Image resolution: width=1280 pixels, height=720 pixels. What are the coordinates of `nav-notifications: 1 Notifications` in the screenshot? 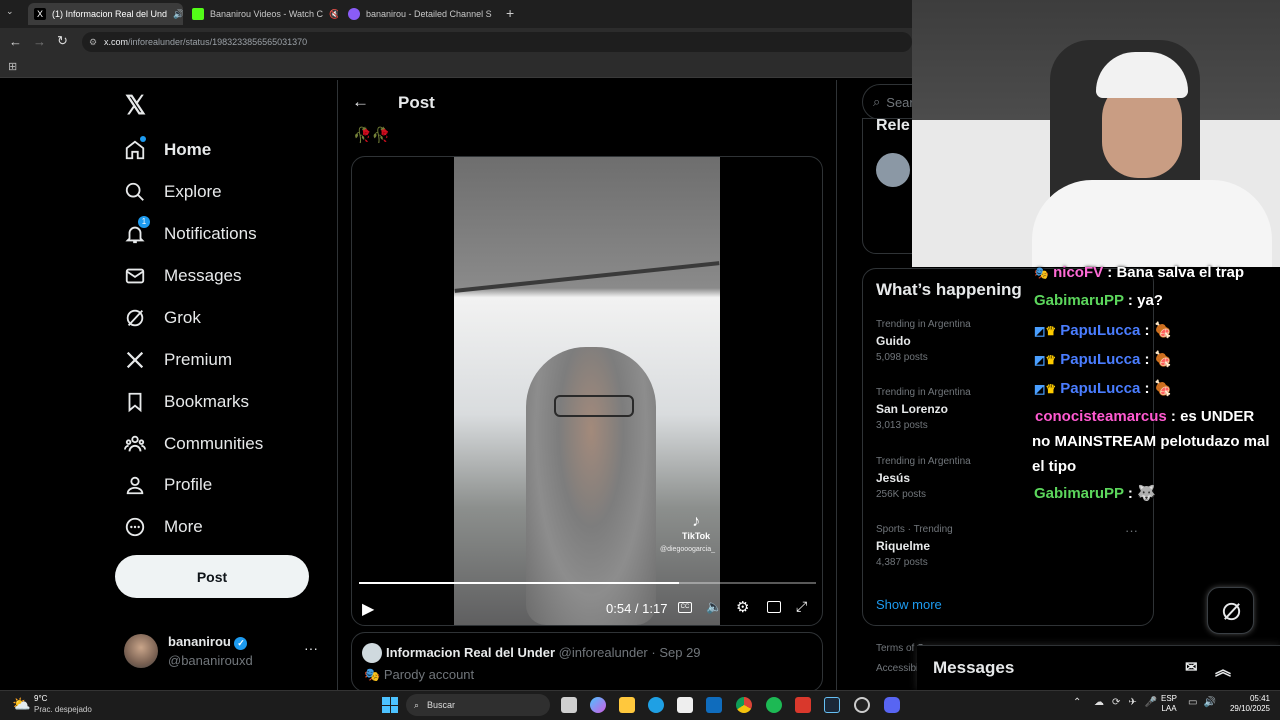 It's located at (190, 234).